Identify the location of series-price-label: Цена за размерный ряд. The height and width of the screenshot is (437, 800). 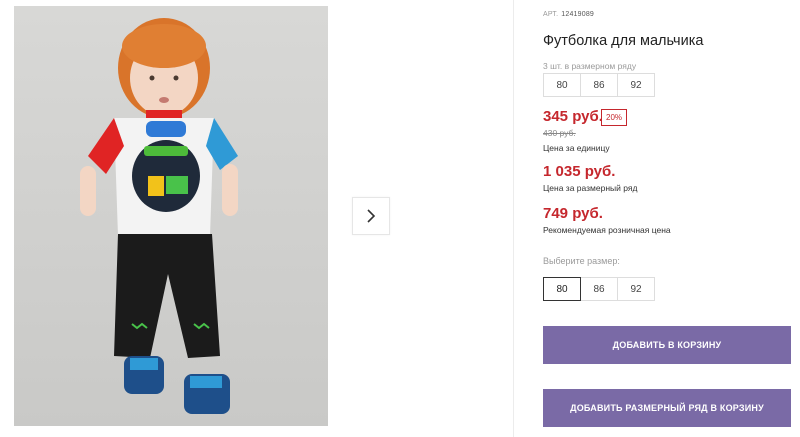
(590, 188).